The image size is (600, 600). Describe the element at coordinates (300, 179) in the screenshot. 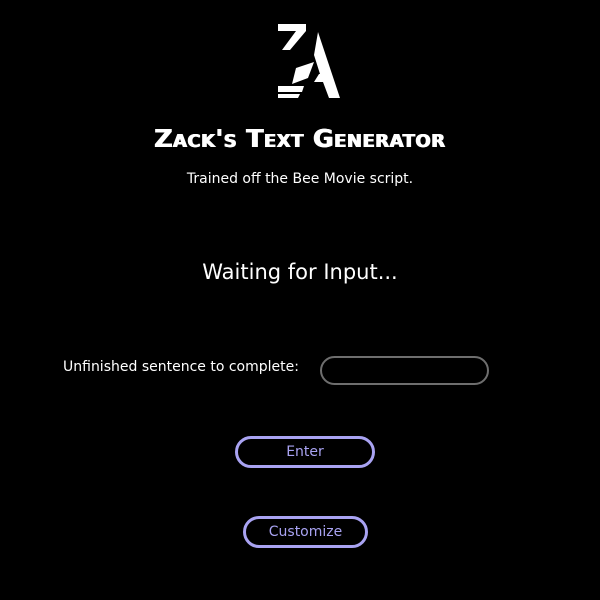

I see `page-subtitle: Trained off the Bee Movie script.` at that location.